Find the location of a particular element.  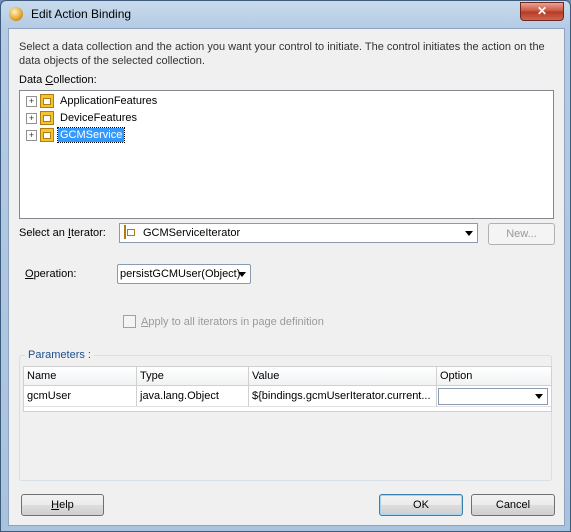

tree-item-gcm-service: + GCMService is located at coordinates (76, 135).